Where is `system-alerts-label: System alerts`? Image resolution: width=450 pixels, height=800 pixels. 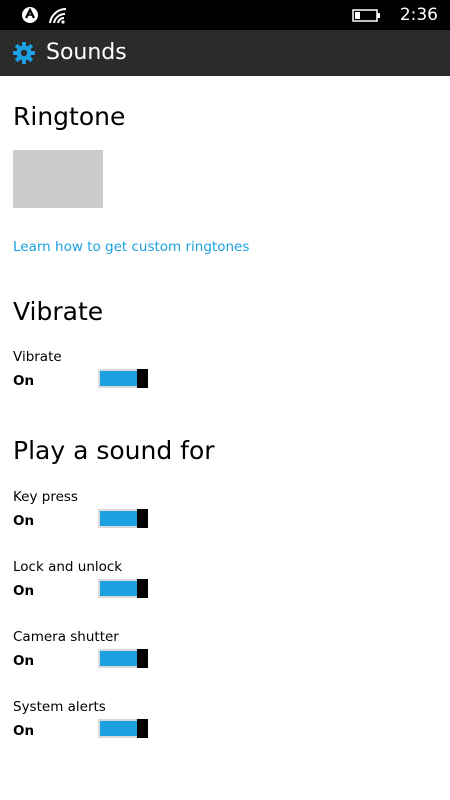 system-alerts-label: System alerts is located at coordinates (59, 707).